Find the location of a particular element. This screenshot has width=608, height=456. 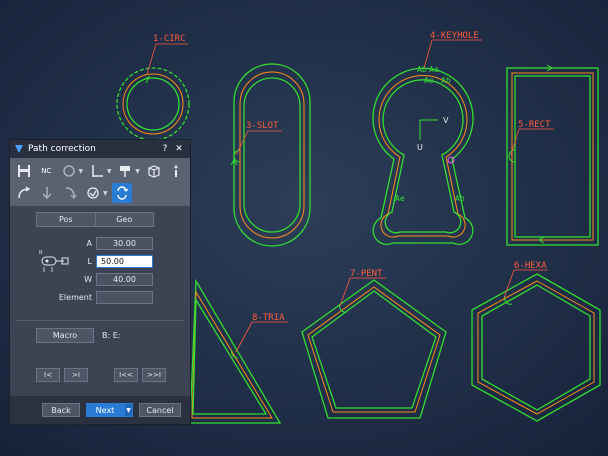

save-icon is located at coordinates (24, 171).